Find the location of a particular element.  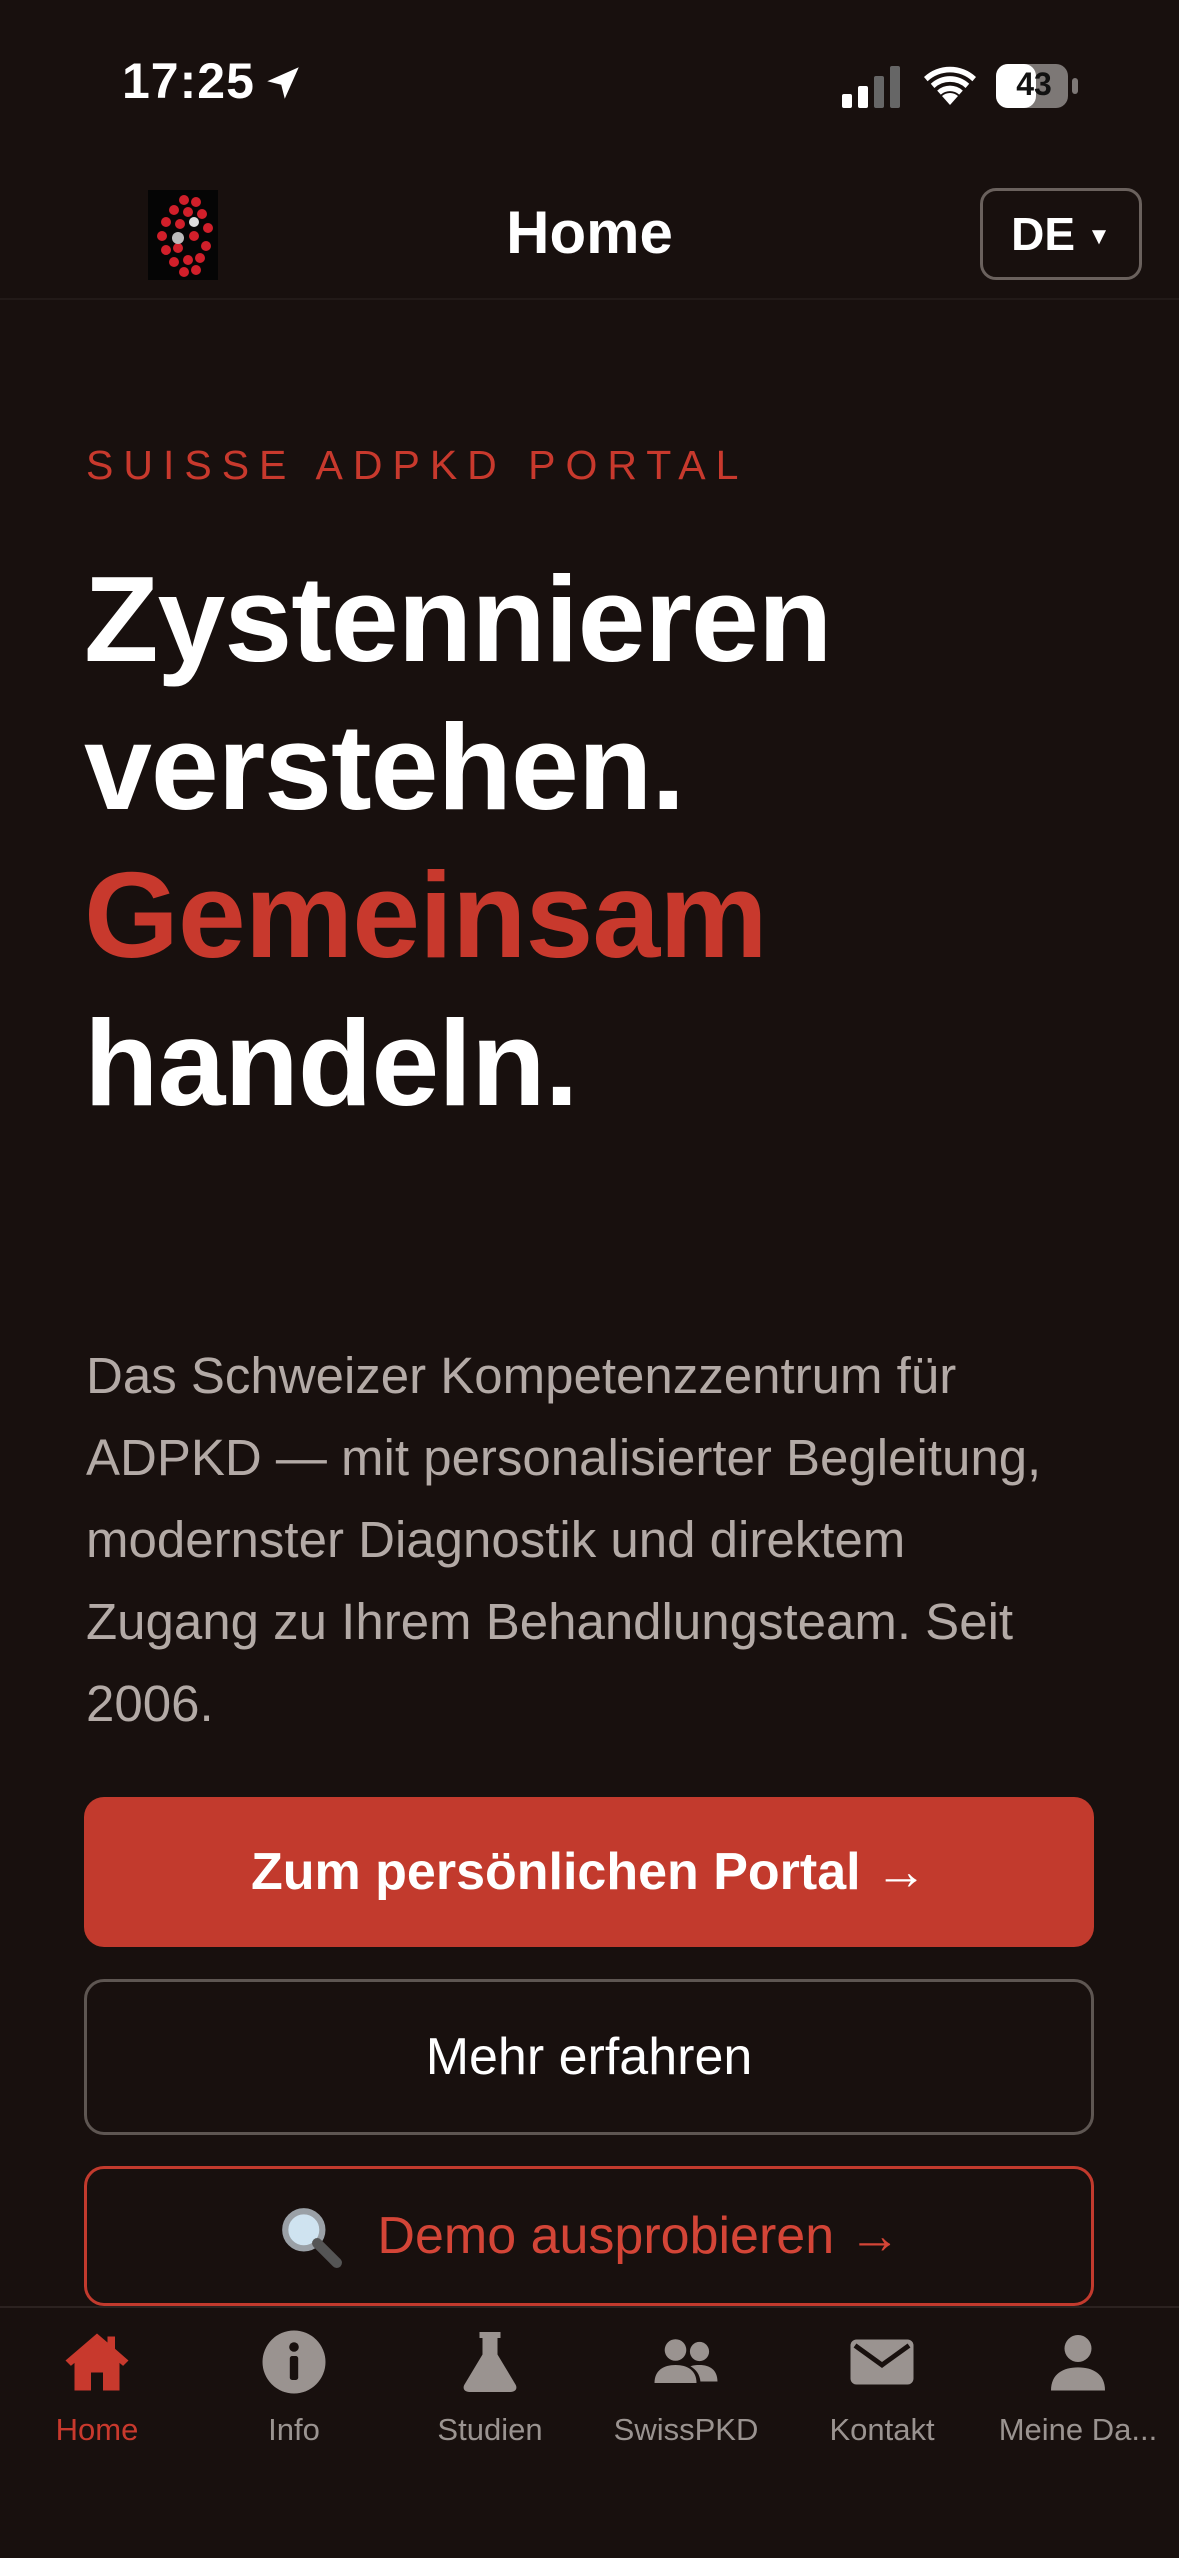

location-arrow-icon is located at coordinates (283, 83).